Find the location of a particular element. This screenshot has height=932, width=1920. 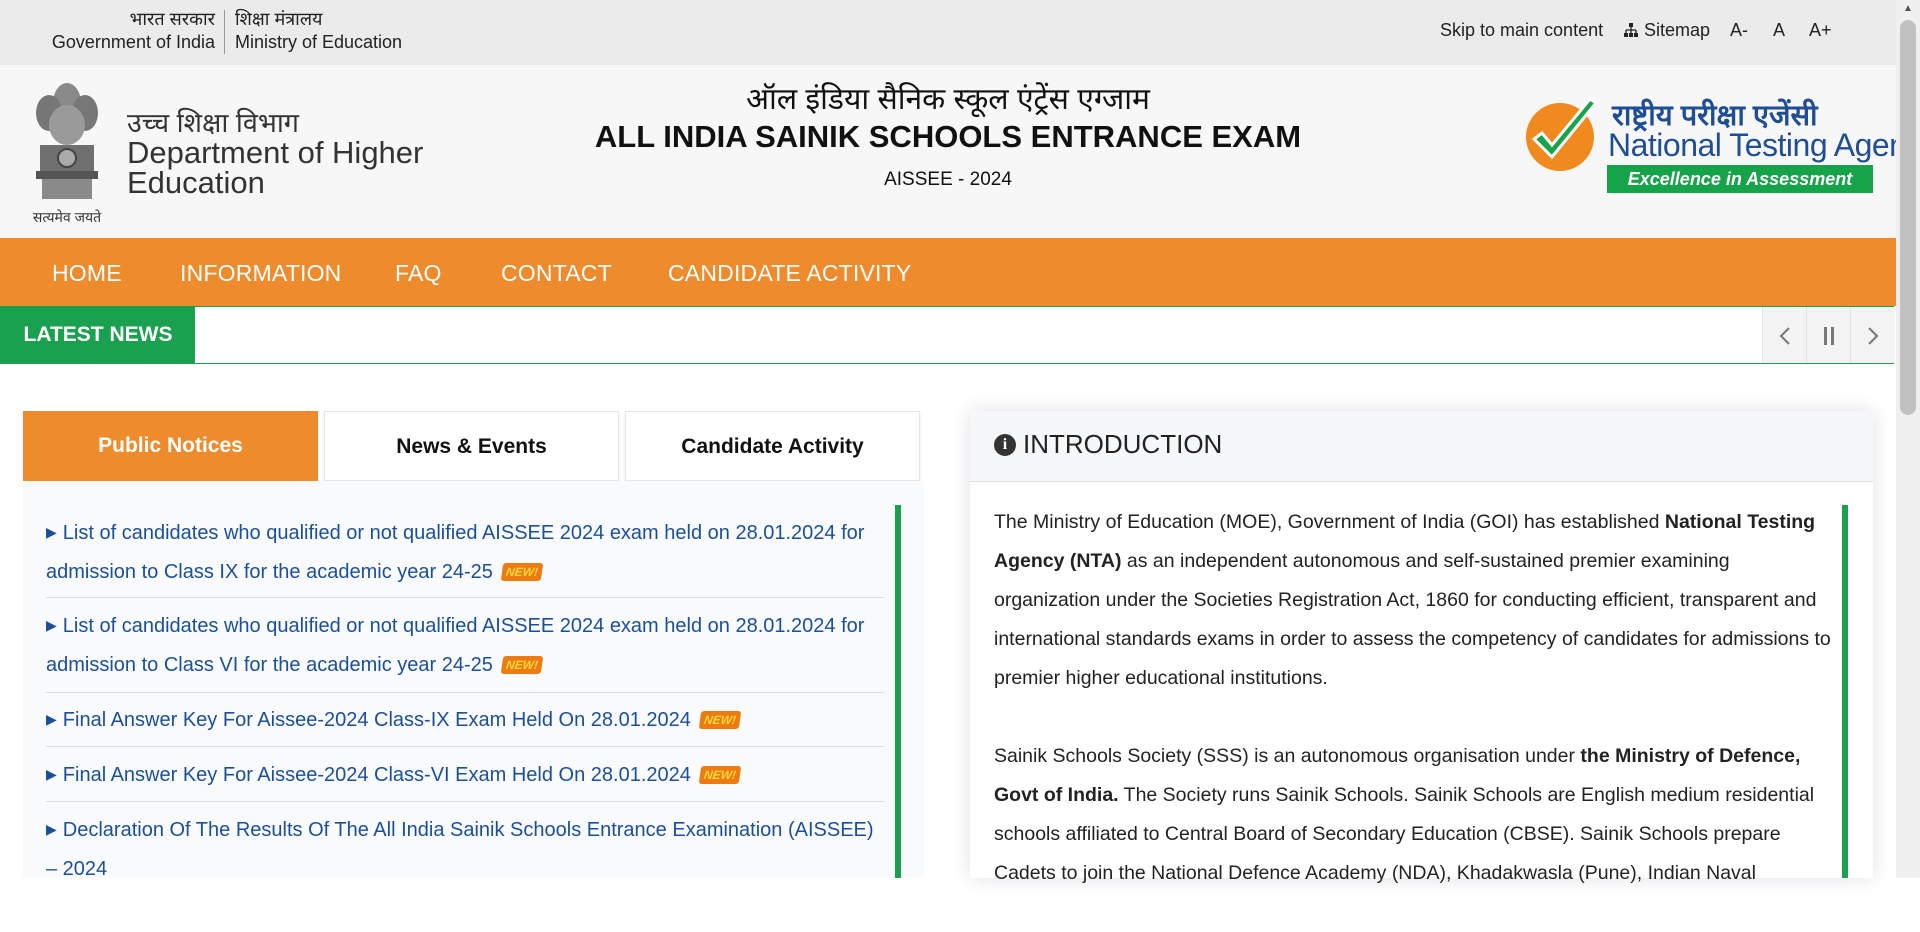

ministry-english-label: Ministry of Education is located at coordinates (319, 42).